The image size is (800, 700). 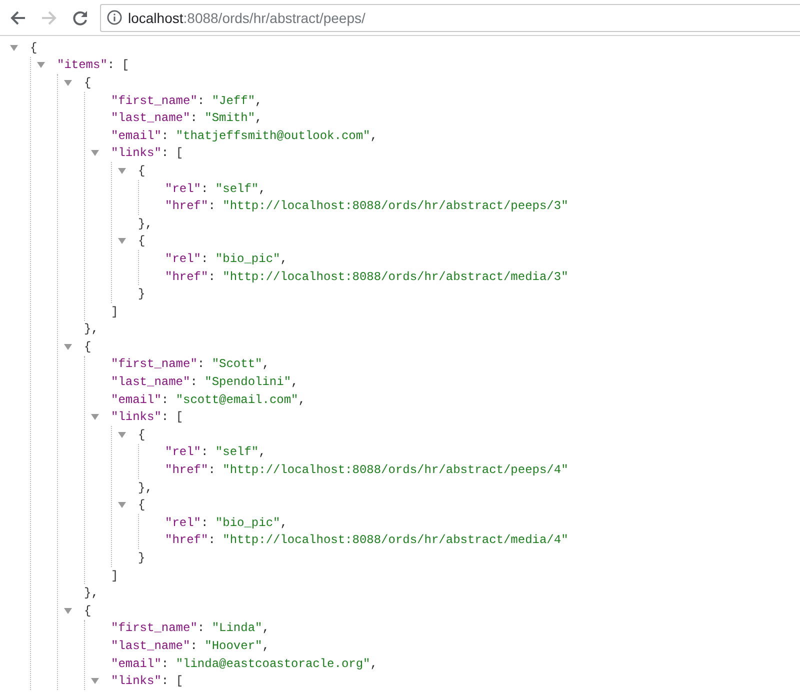 I want to click on json-line: "items": [, so click(x=93, y=65).